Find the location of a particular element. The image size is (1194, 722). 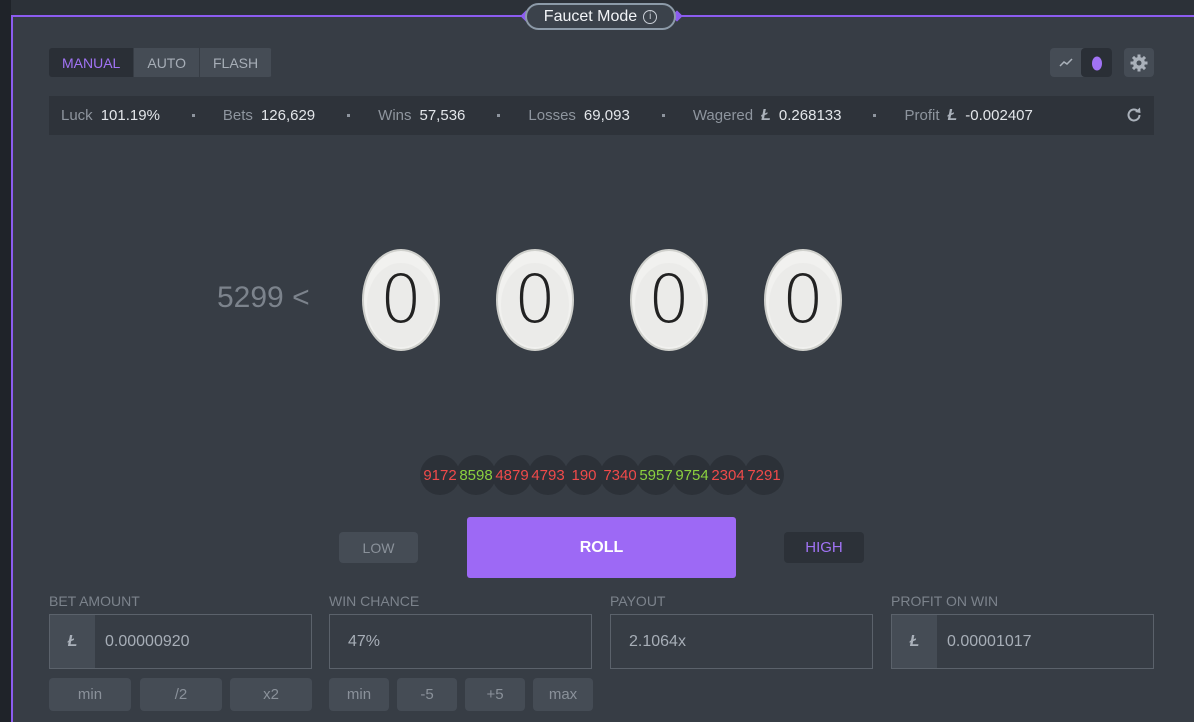

wagered-value: 0.268133 is located at coordinates (810, 115).